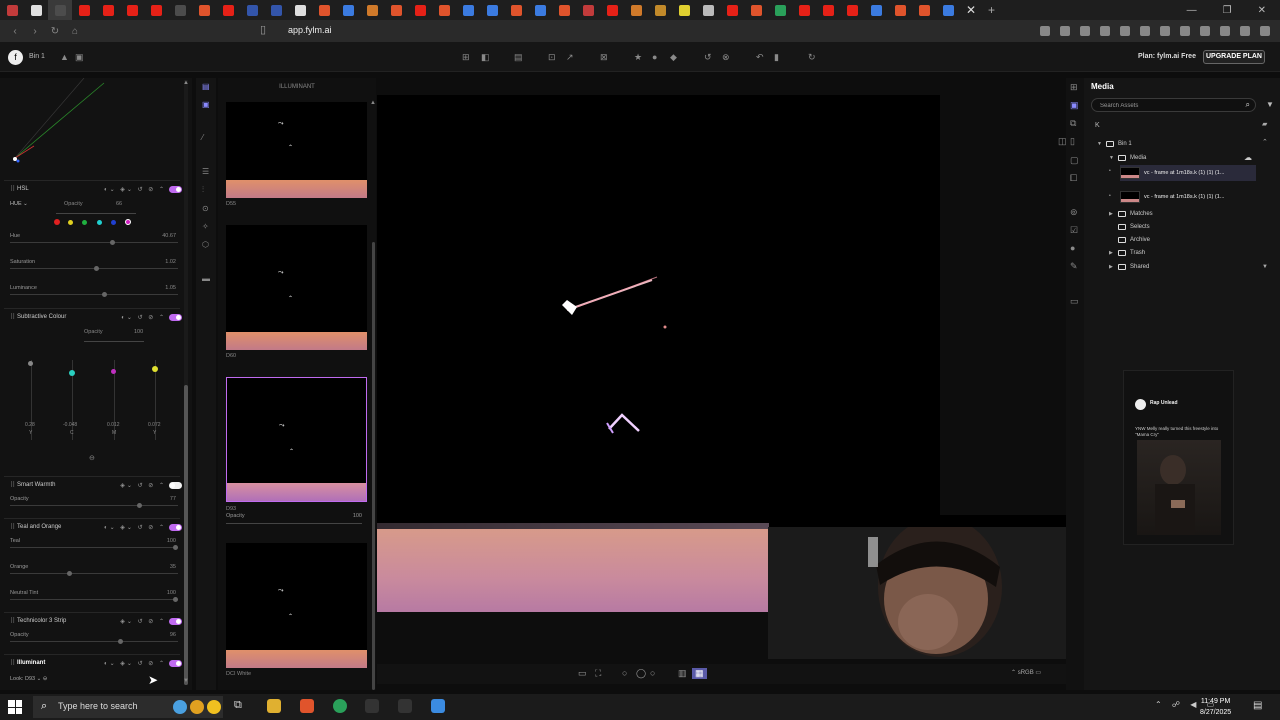 The height and width of the screenshot is (720, 1280). Describe the element at coordinates (70, 222) in the screenshot. I see `yellow-swatch` at that location.